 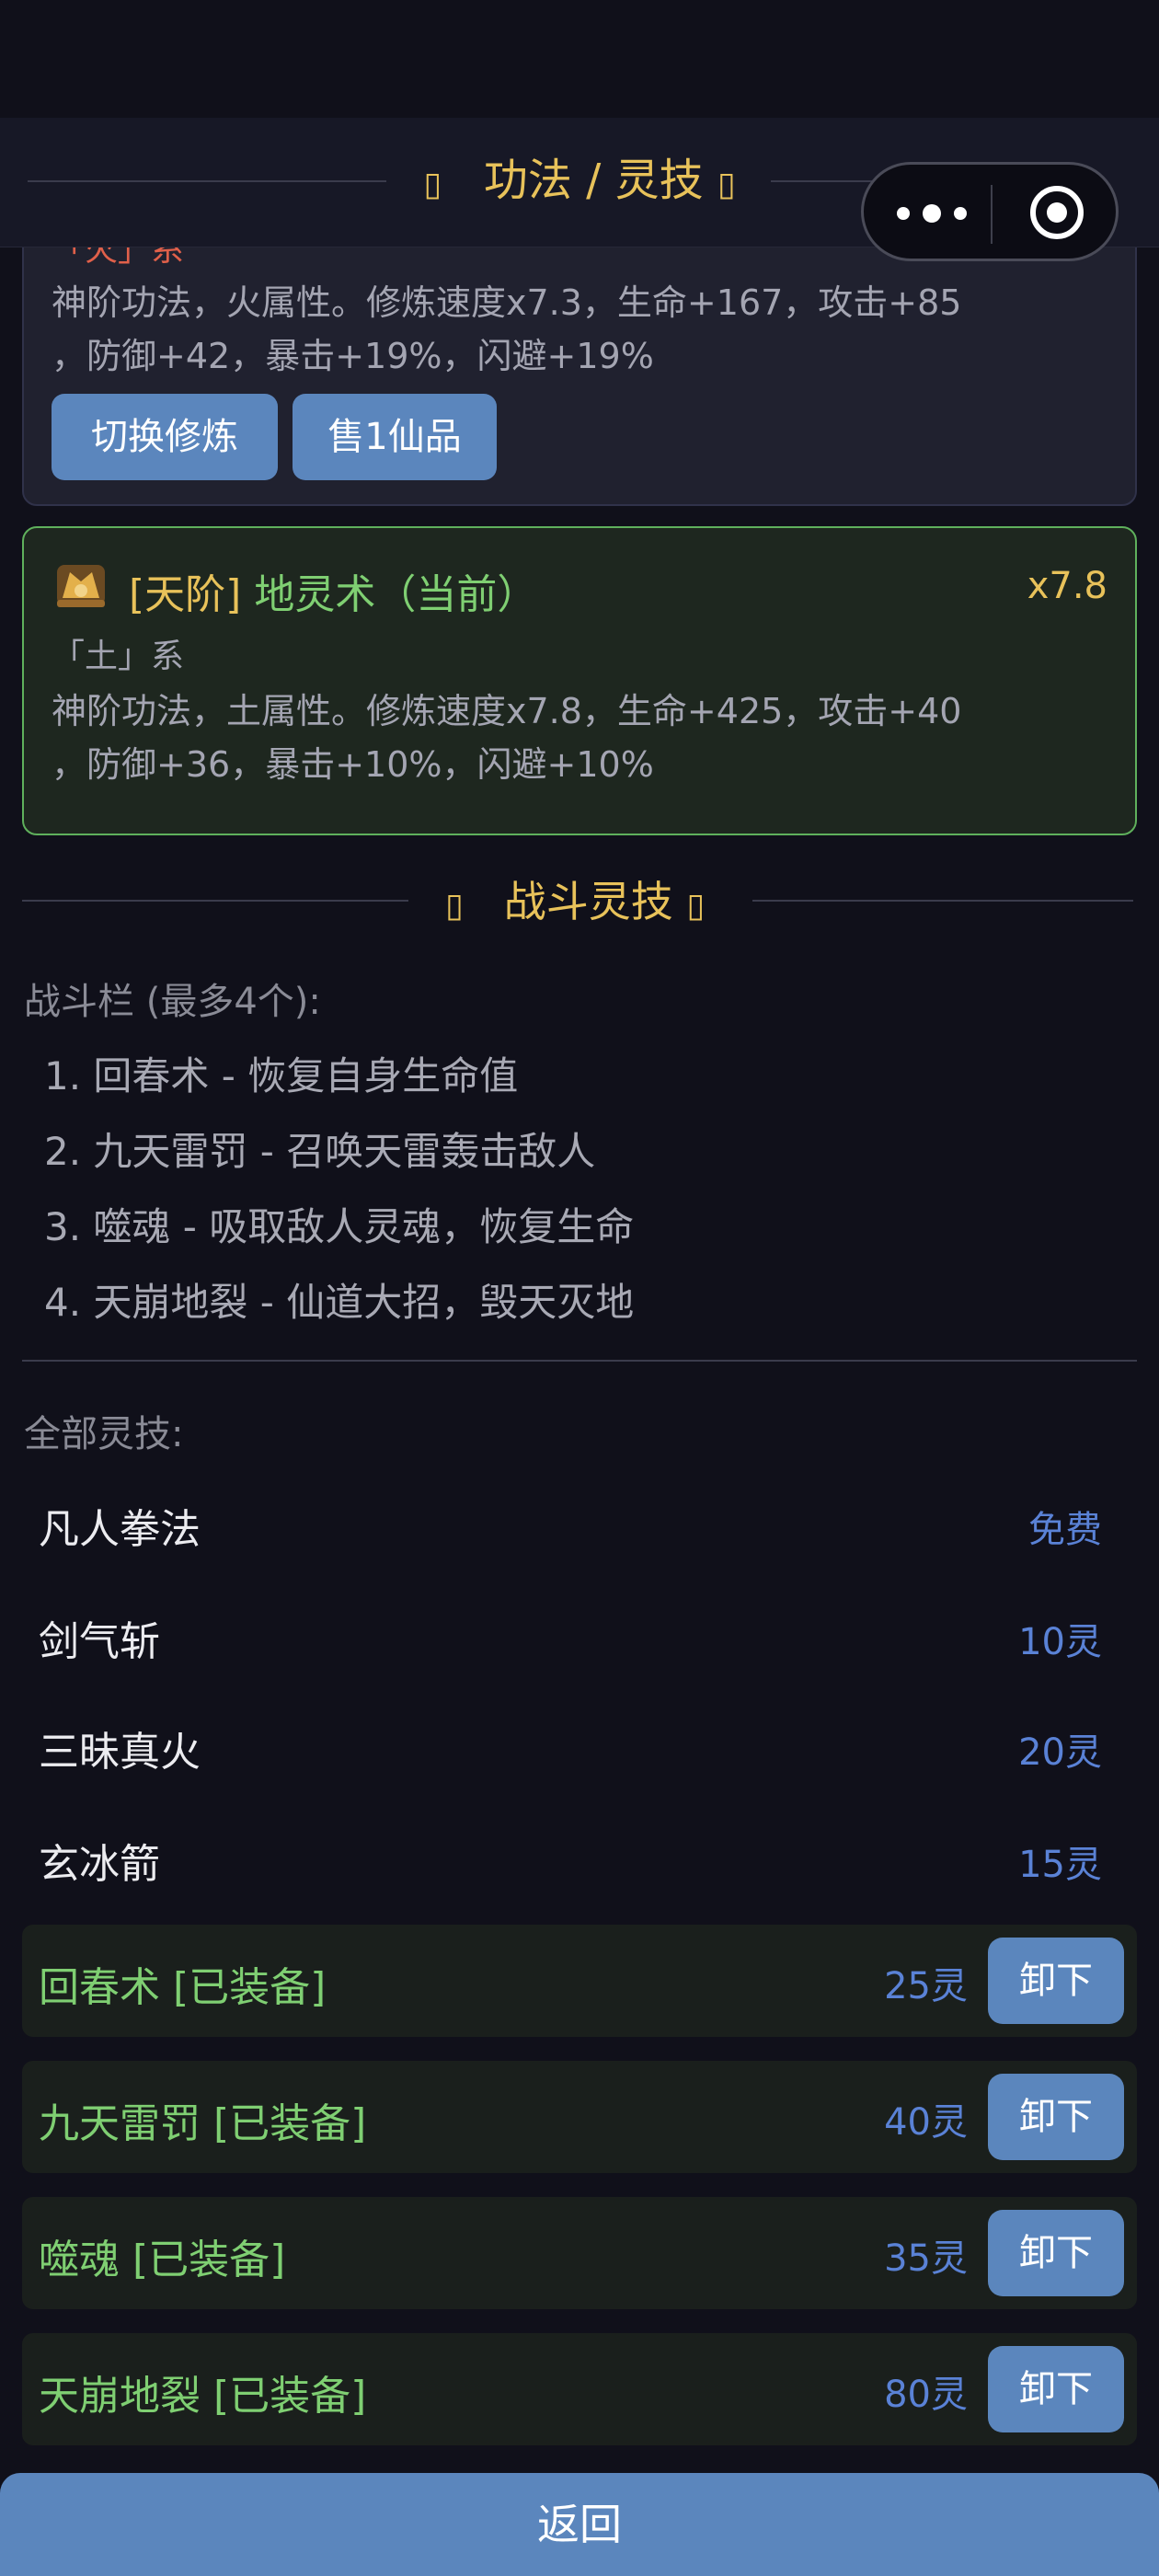 What do you see at coordinates (933, 214) in the screenshot?
I see `more-options-icon` at bounding box center [933, 214].